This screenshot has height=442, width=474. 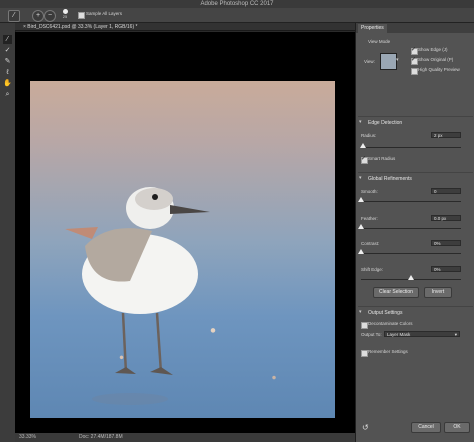 I want to click on global-refinements-heading: Global Refinements, so click(x=390, y=179).